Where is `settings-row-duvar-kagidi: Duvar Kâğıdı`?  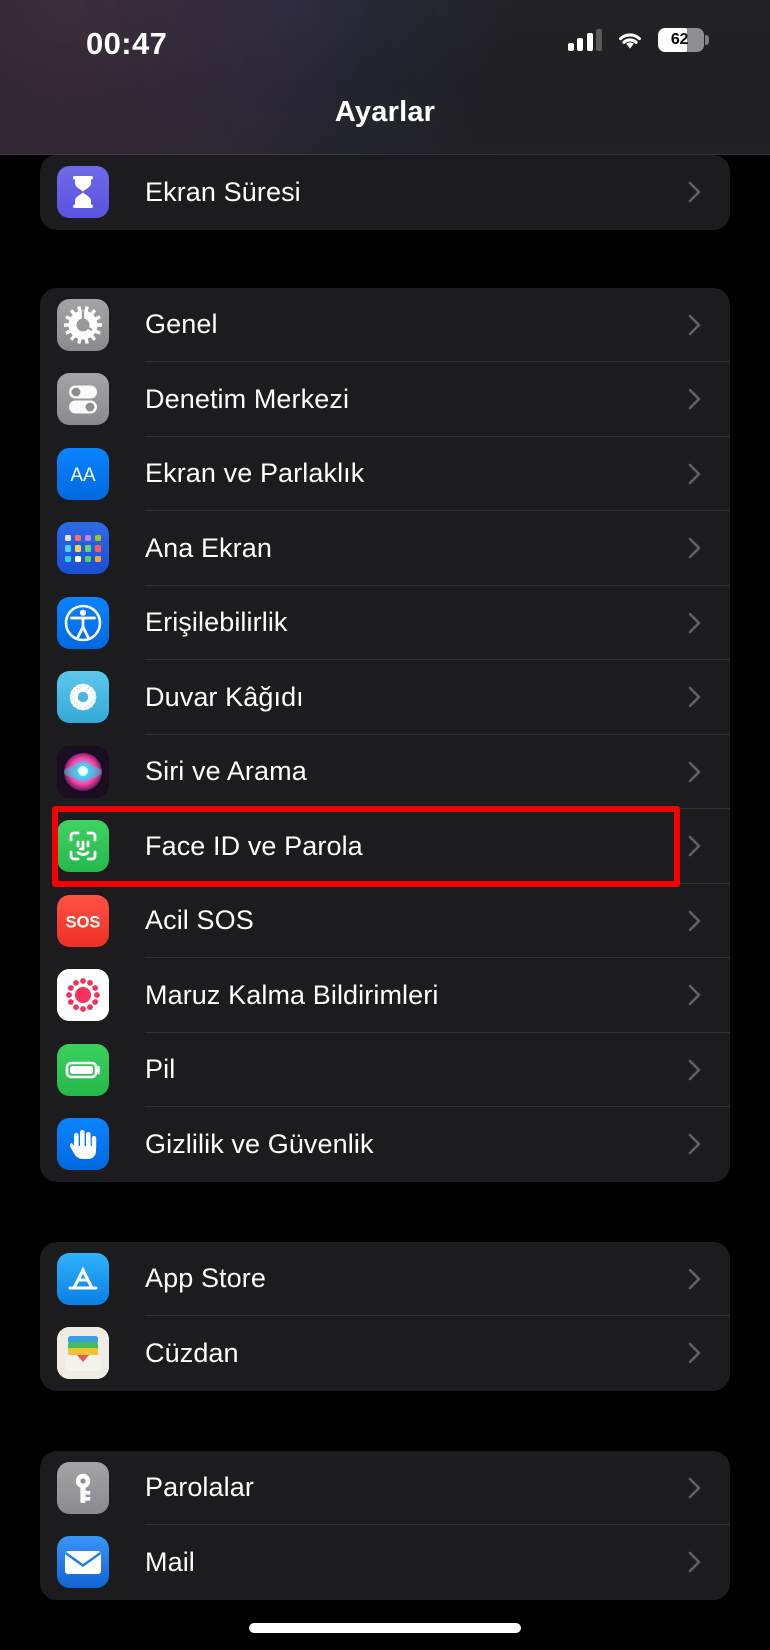 settings-row-duvar-kagidi: Duvar Kâğıdı is located at coordinates (385, 697).